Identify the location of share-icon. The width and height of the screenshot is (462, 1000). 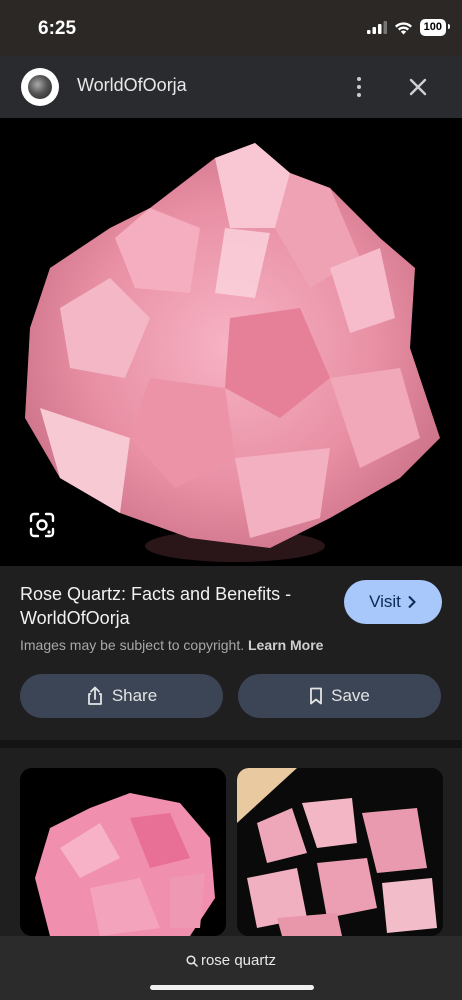
(94, 695).